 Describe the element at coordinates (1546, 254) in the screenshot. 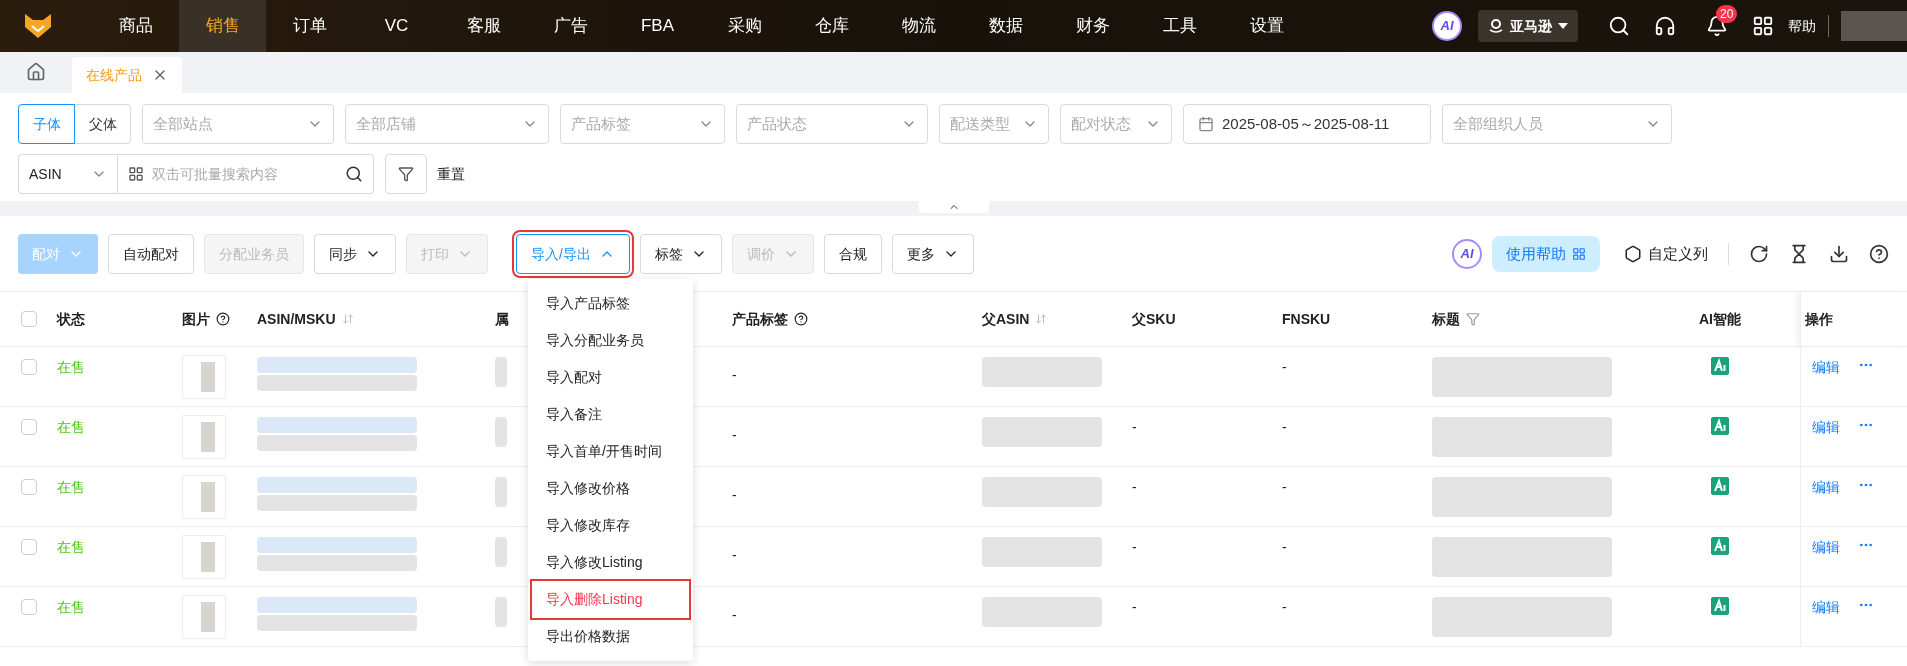

I see `help-guide-button: 使用帮助` at that location.